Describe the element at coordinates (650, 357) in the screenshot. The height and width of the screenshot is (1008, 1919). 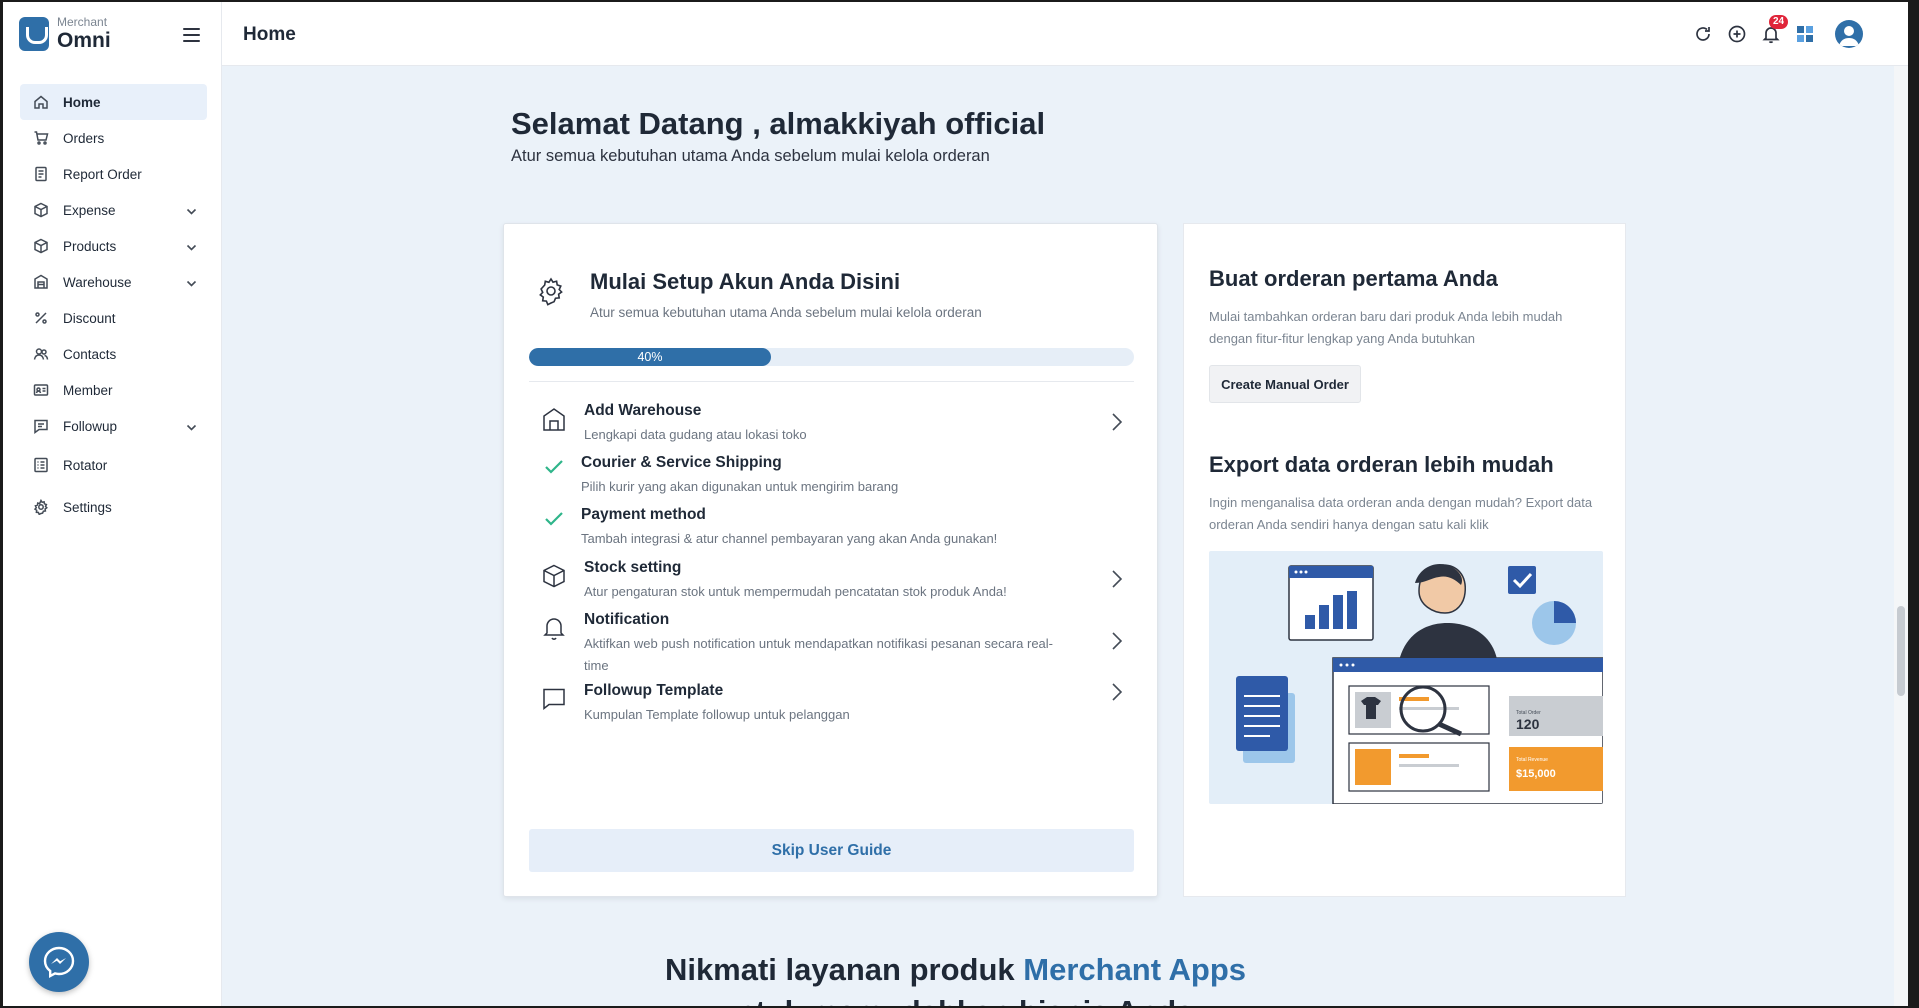
I see `progress-fill: 40%` at that location.